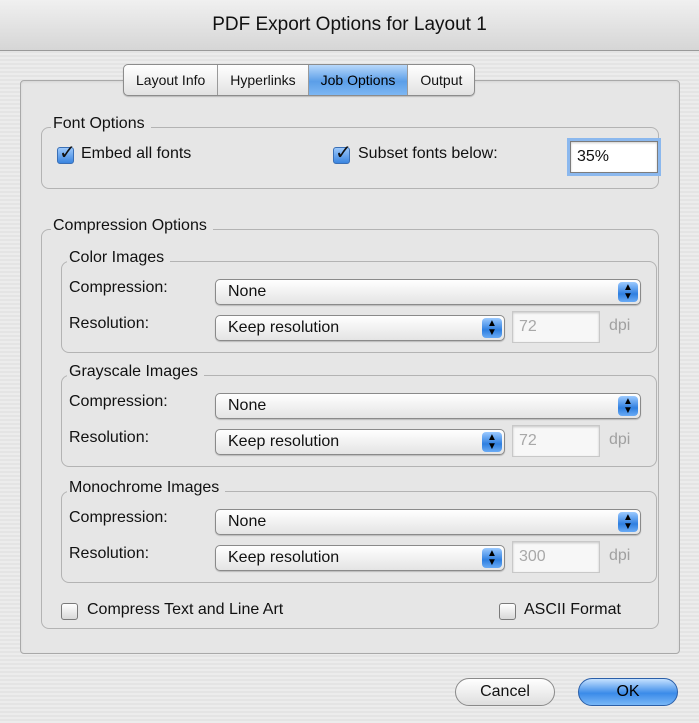 The image size is (699, 723). I want to click on cancel-button: Cancel, so click(505, 692).